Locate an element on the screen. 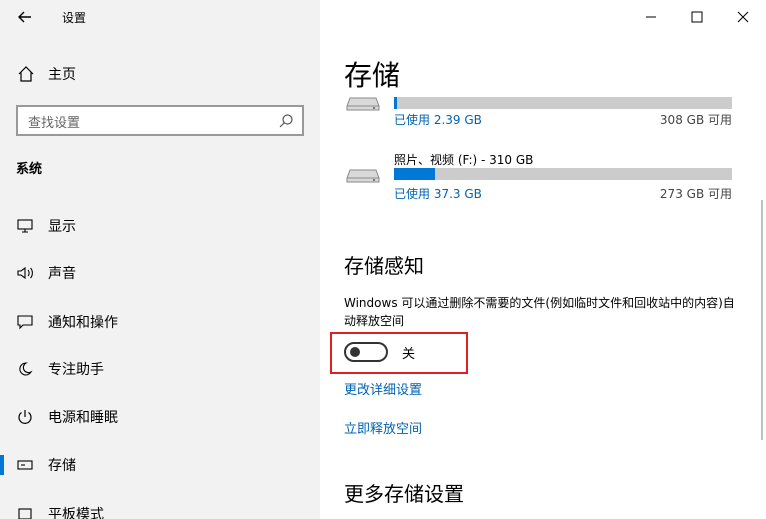 This screenshot has height=519, width=766. sidebar-item-sound: 声音 is located at coordinates (160, 273).